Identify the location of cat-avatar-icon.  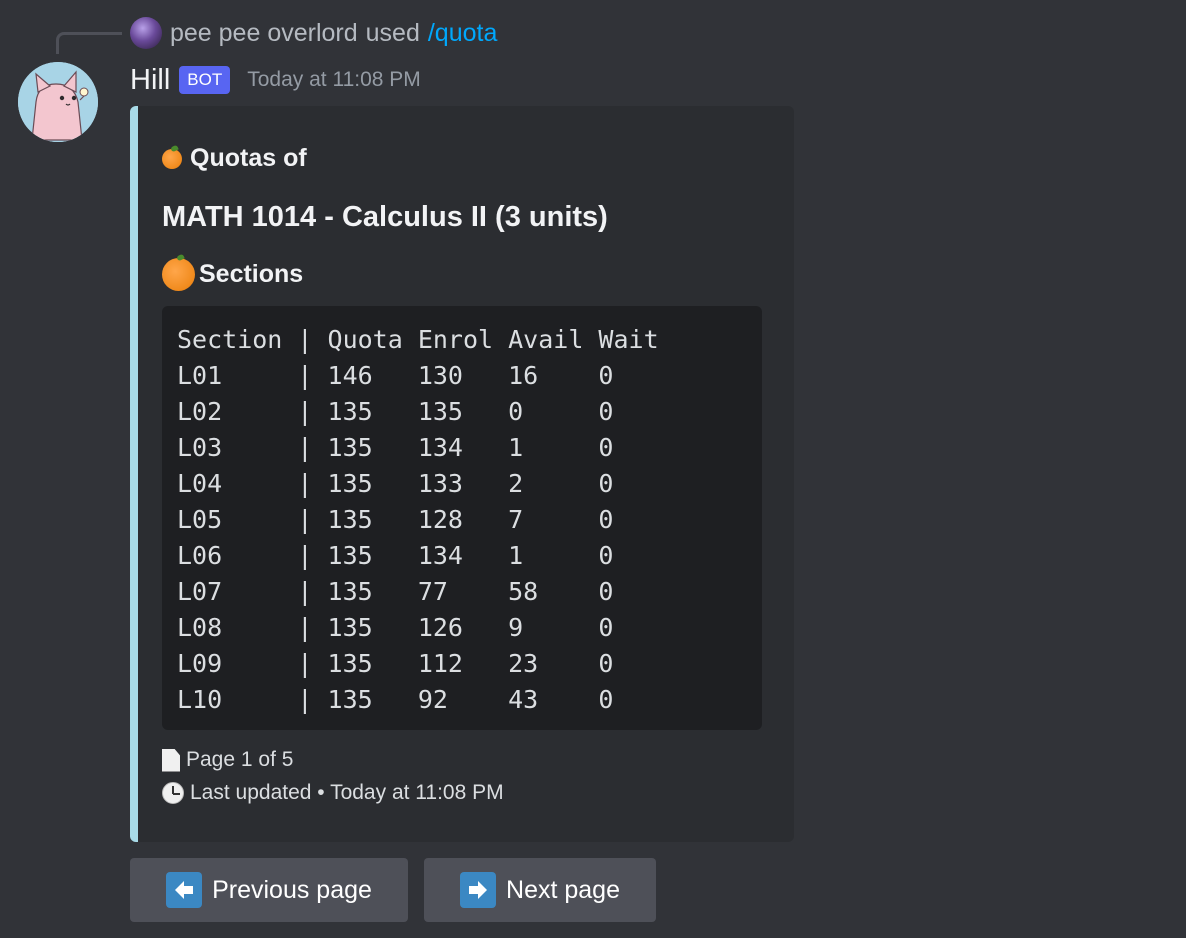
(58, 102).